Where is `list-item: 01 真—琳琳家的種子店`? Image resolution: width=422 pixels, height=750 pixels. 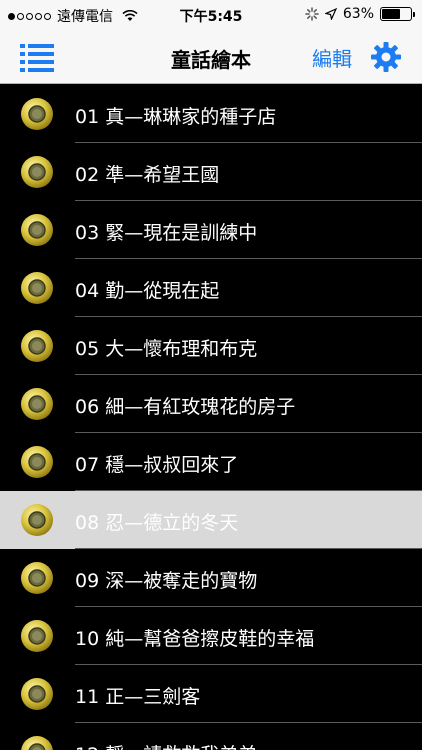 list-item: 01 真—琳琳家的種子店 is located at coordinates (211, 114).